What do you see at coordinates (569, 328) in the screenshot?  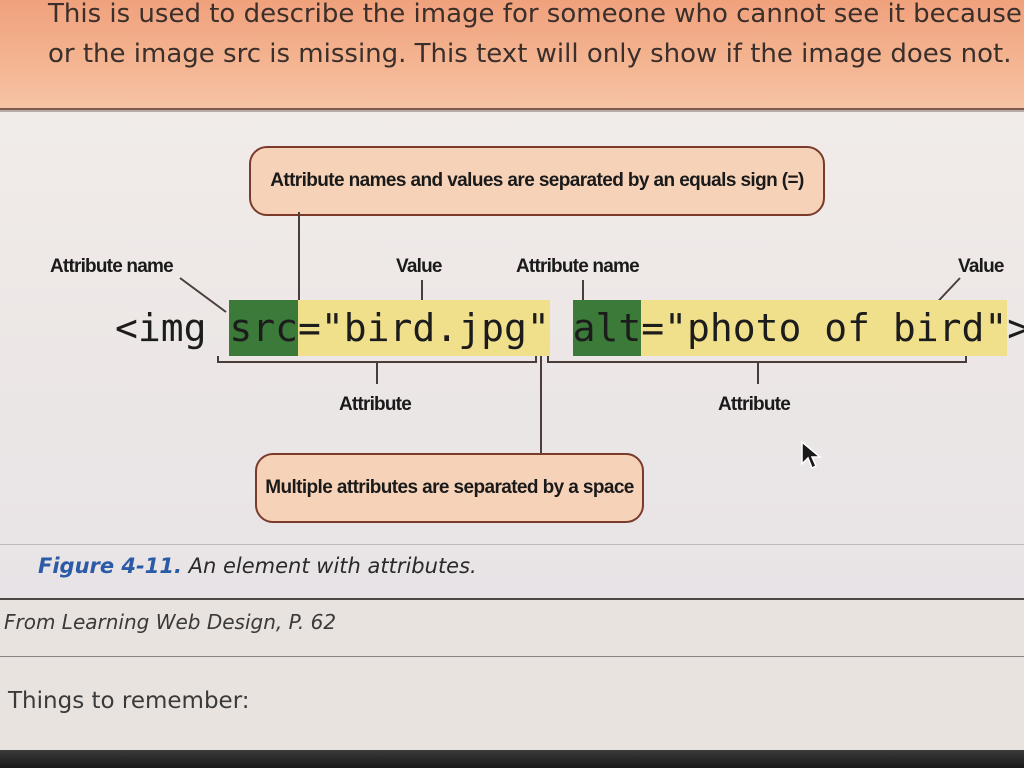 I see `img-element-code: <img src="bird.jpg" alt="photo of bird">` at bounding box center [569, 328].